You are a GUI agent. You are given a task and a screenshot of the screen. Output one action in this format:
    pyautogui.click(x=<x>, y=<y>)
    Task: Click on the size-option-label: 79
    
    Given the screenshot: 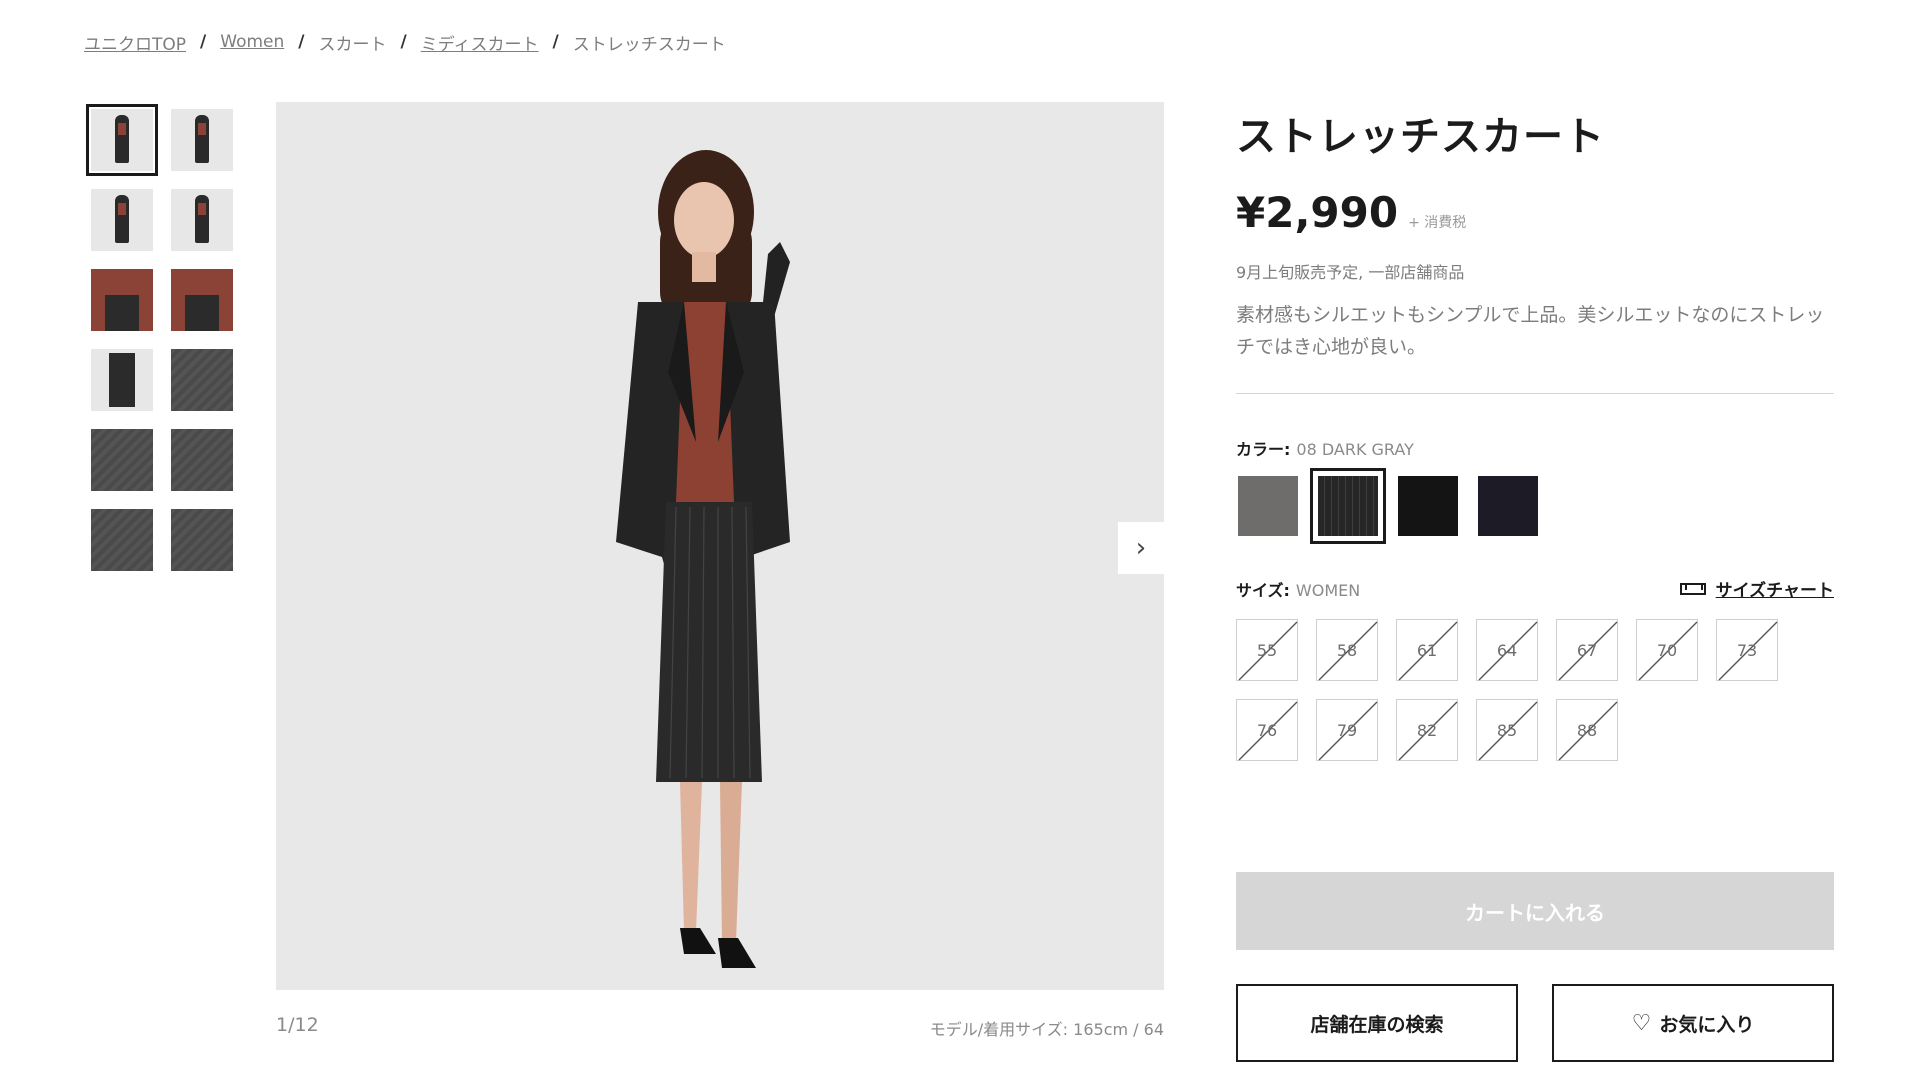 What is the action you would take?
    pyautogui.click(x=1347, y=730)
    